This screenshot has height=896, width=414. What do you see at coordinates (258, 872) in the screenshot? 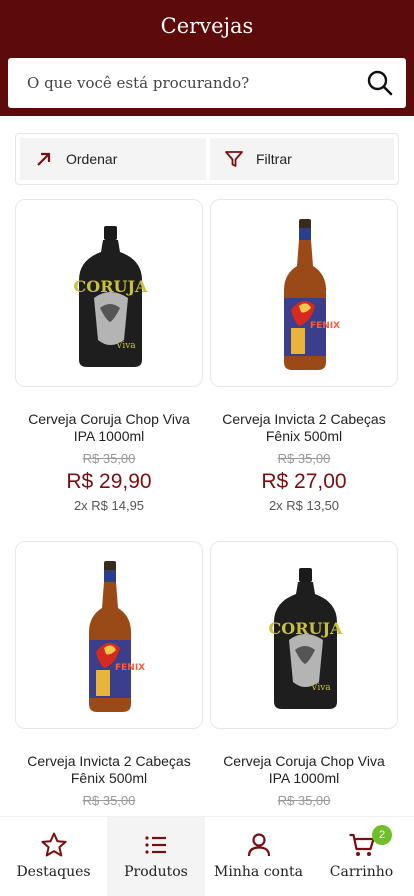
I see `tab-label: Minha conta` at bounding box center [258, 872].